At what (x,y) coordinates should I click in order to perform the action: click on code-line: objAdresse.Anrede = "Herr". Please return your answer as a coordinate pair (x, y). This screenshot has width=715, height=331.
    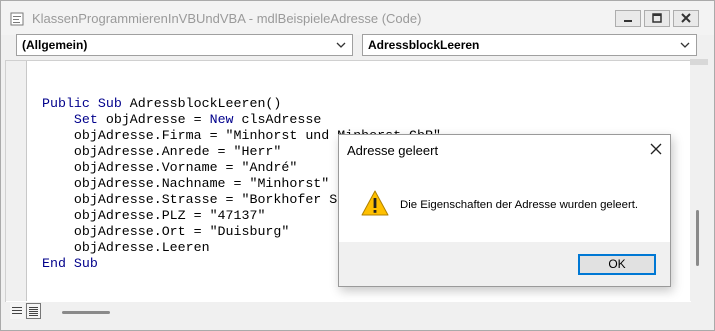
    Looking at the image, I should click on (162, 151).